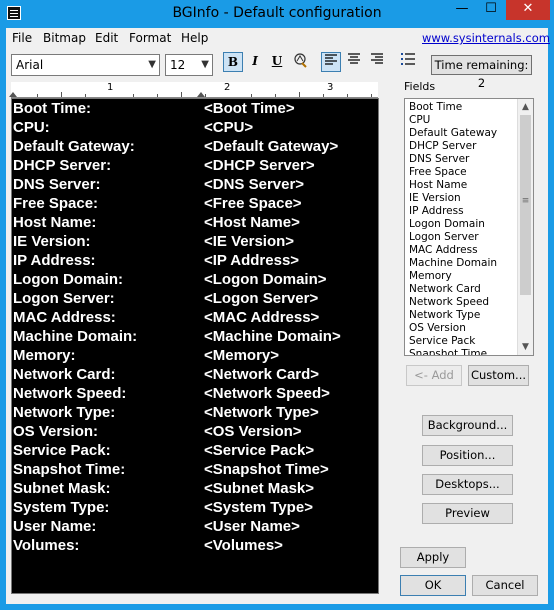  I want to click on scroll-down-icon: ▼, so click(525, 347).